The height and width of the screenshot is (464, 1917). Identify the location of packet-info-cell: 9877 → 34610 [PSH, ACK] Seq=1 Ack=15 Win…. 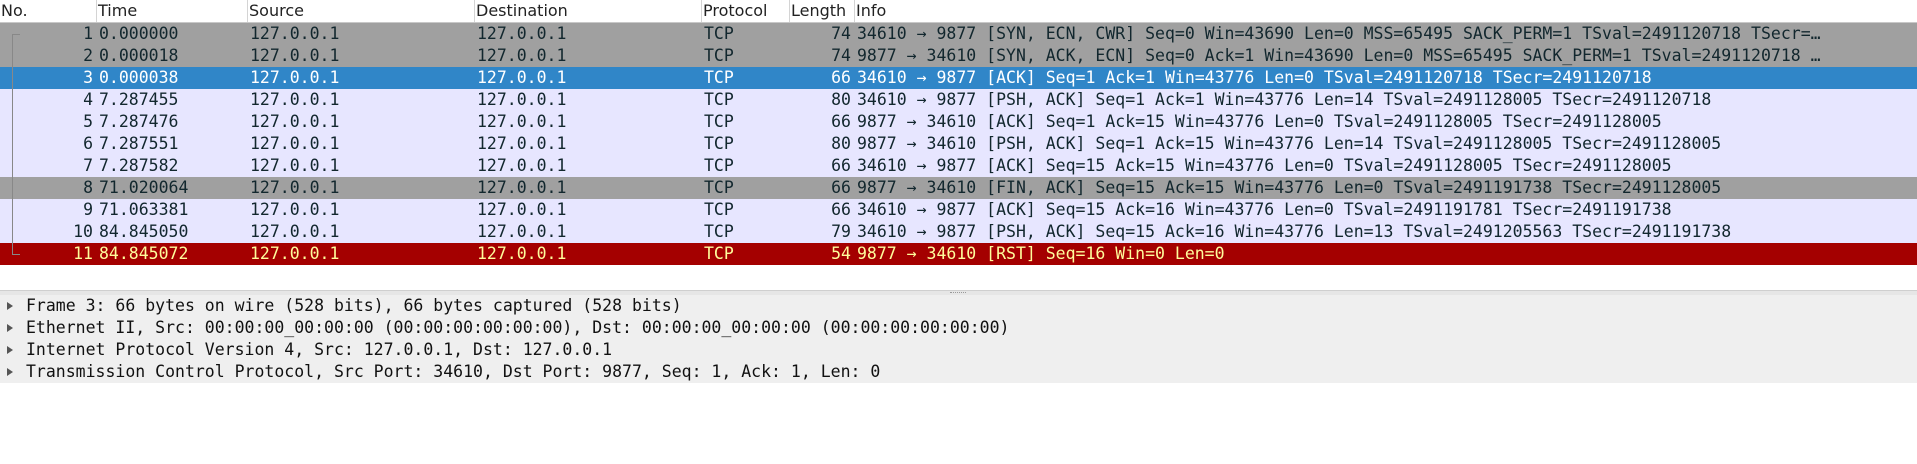
(1289, 143).